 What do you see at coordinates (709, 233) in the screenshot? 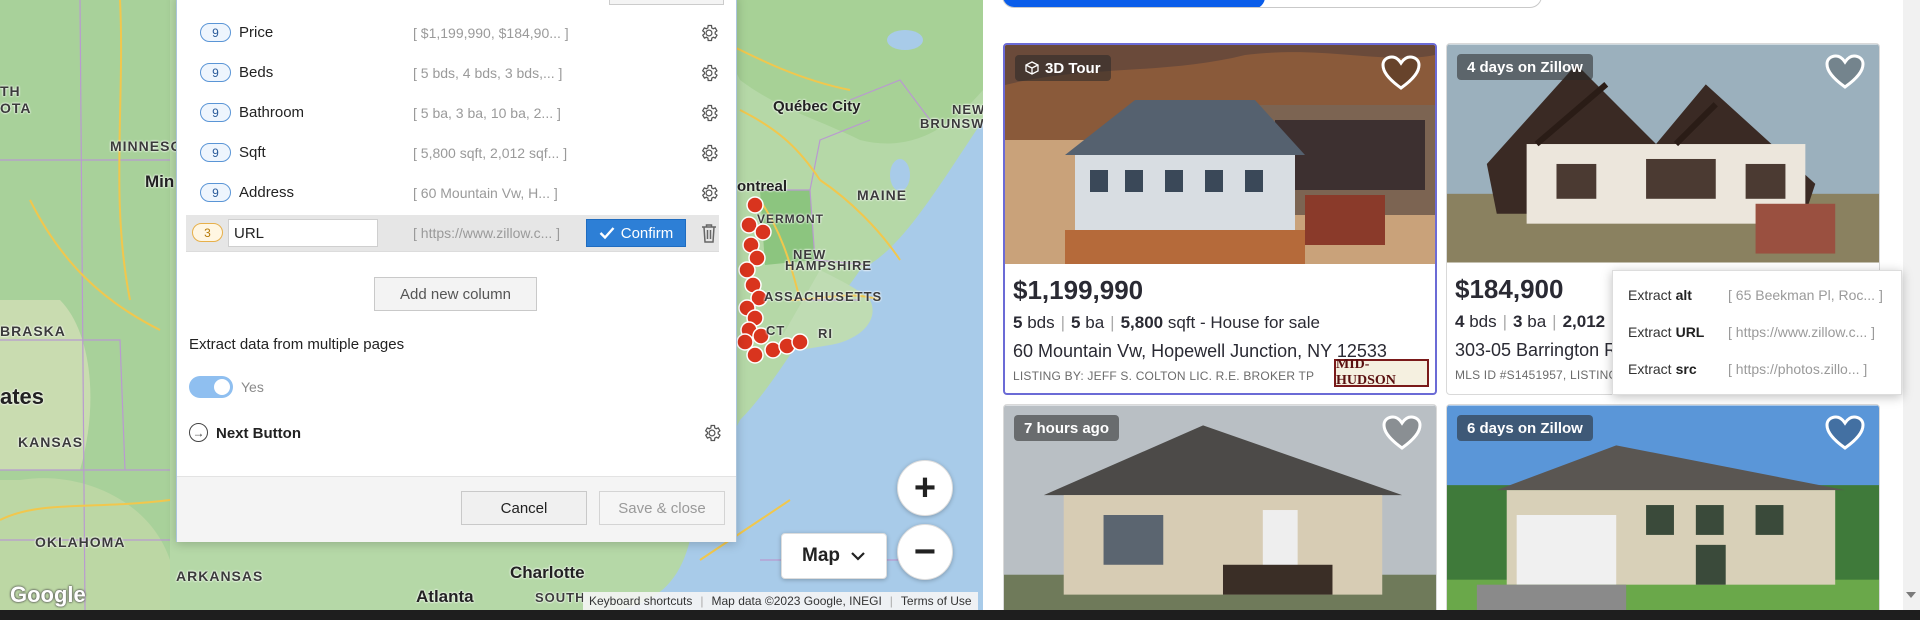
I see `trash-icon` at bounding box center [709, 233].